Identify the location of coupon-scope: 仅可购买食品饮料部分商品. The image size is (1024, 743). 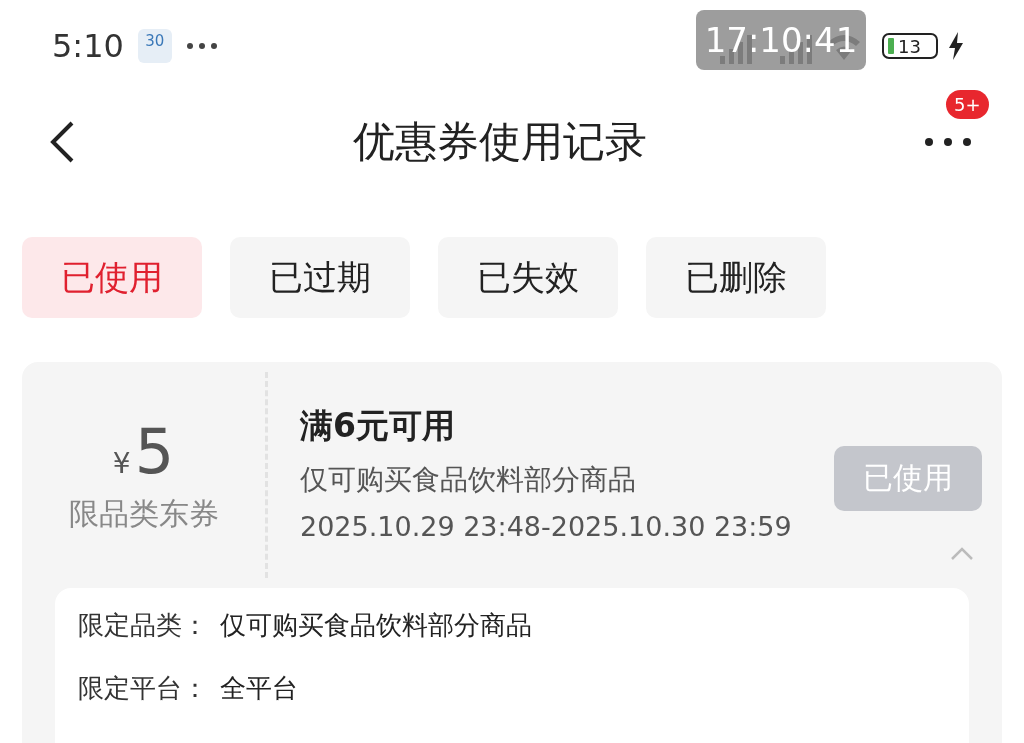
(468, 480).